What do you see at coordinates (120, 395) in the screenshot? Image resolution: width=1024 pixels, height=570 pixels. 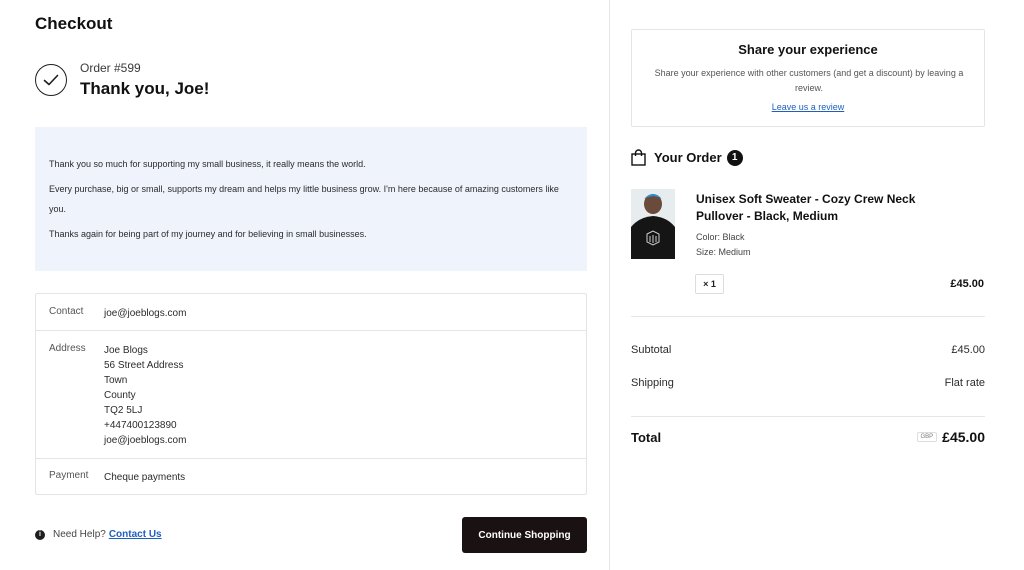 I see `address-line: County` at bounding box center [120, 395].